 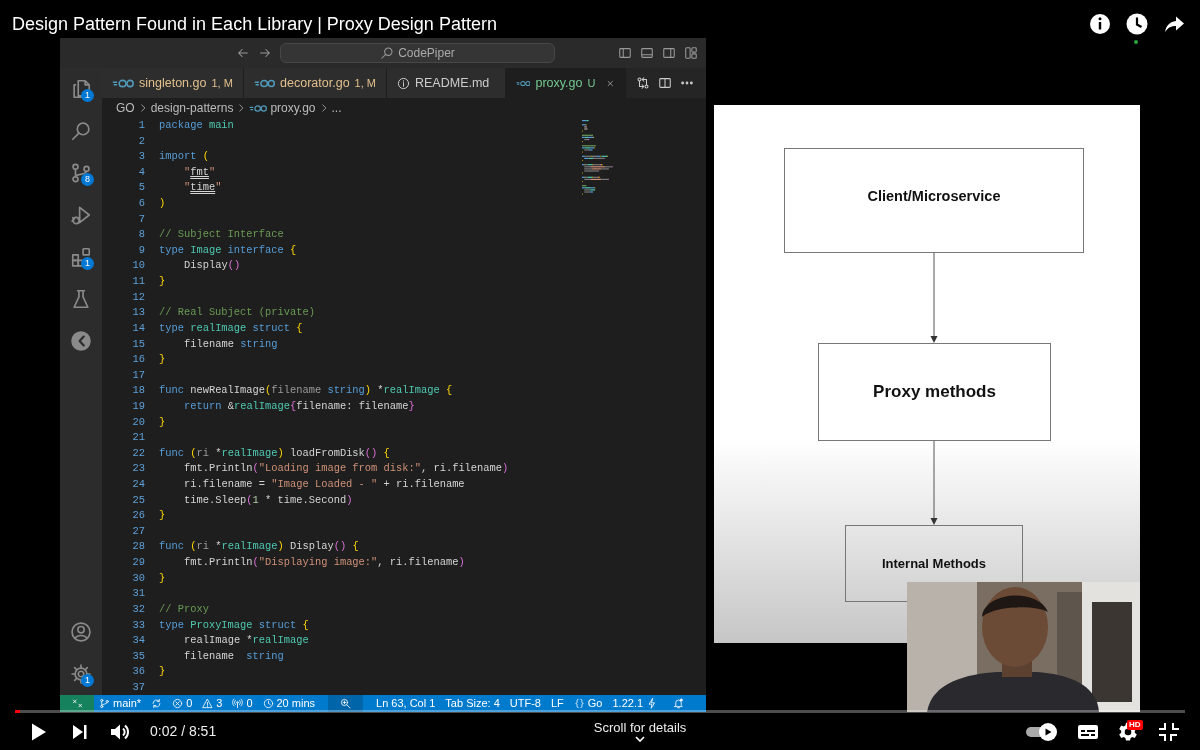 What do you see at coordinates (346, 703) in the screenshot?
I see `status-item` at bounding box center [346, 703].